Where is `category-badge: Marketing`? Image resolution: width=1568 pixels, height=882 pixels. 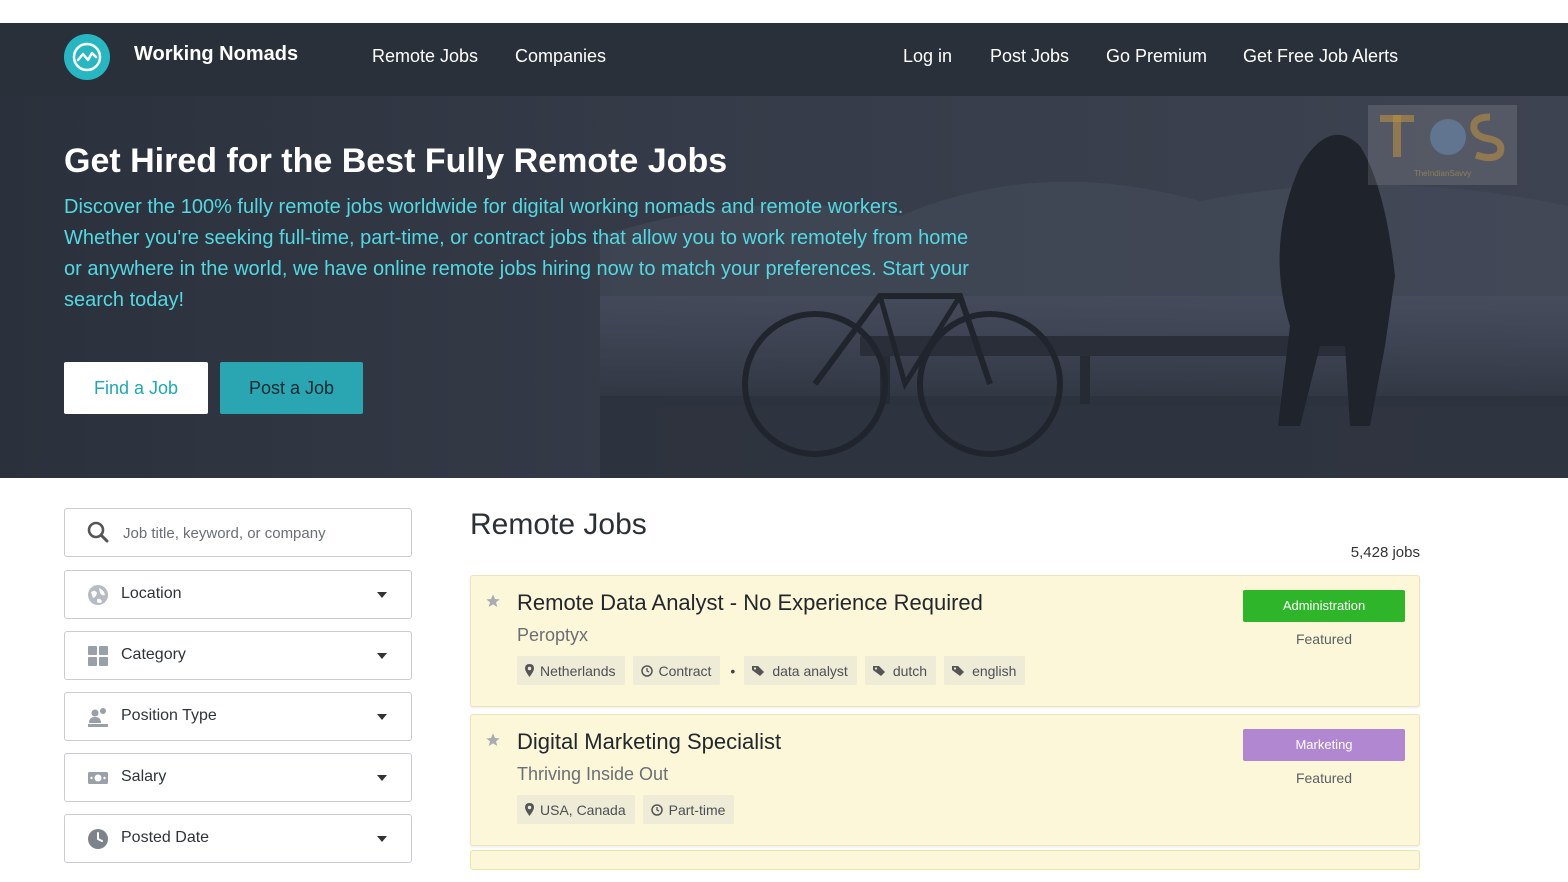
category-badge: Marketing is located at coordinates (1324, 745).